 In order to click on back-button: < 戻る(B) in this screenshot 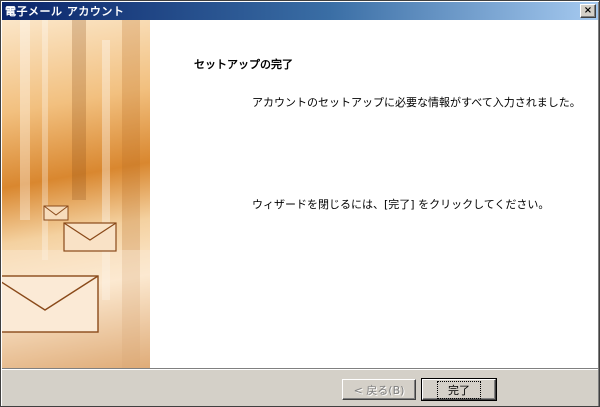, I will do `click(379, 389)`.